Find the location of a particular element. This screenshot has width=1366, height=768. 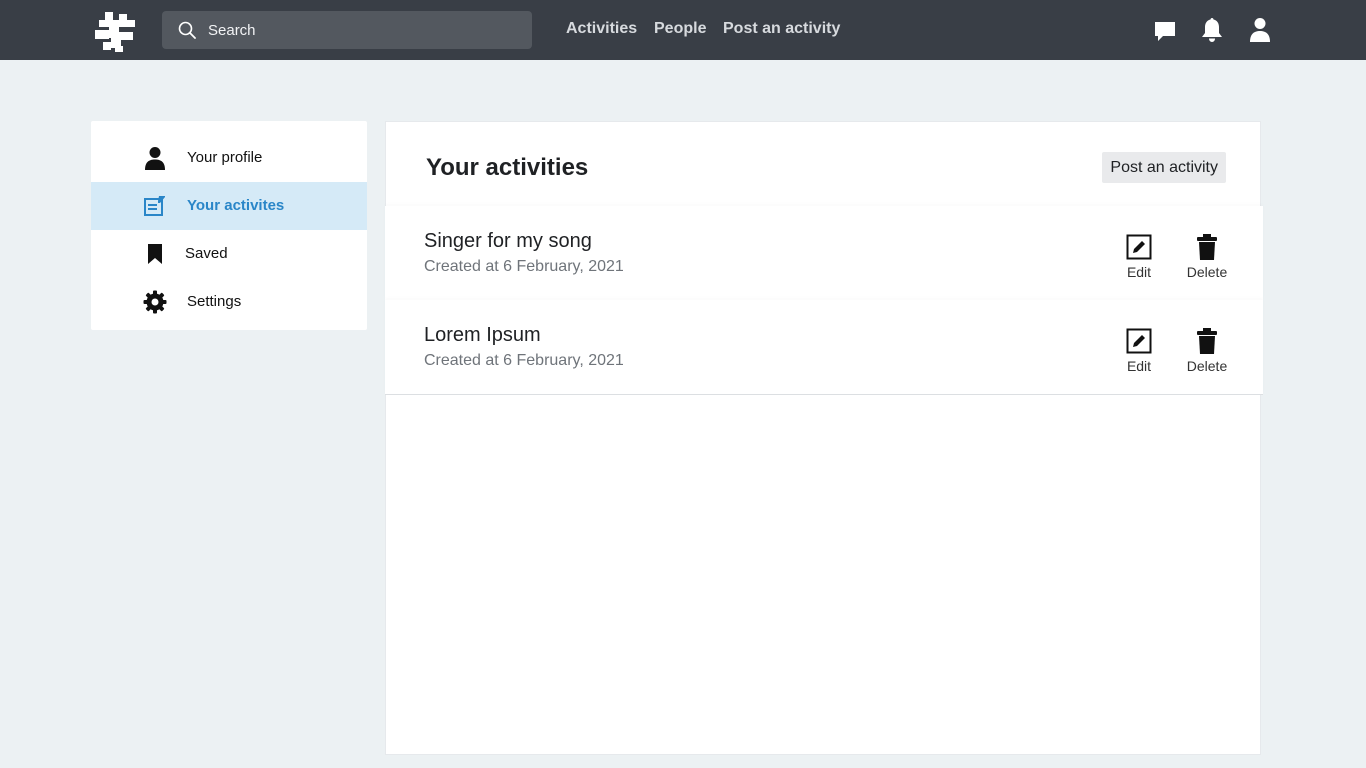

person-icon is located at coordinates (155, 158).